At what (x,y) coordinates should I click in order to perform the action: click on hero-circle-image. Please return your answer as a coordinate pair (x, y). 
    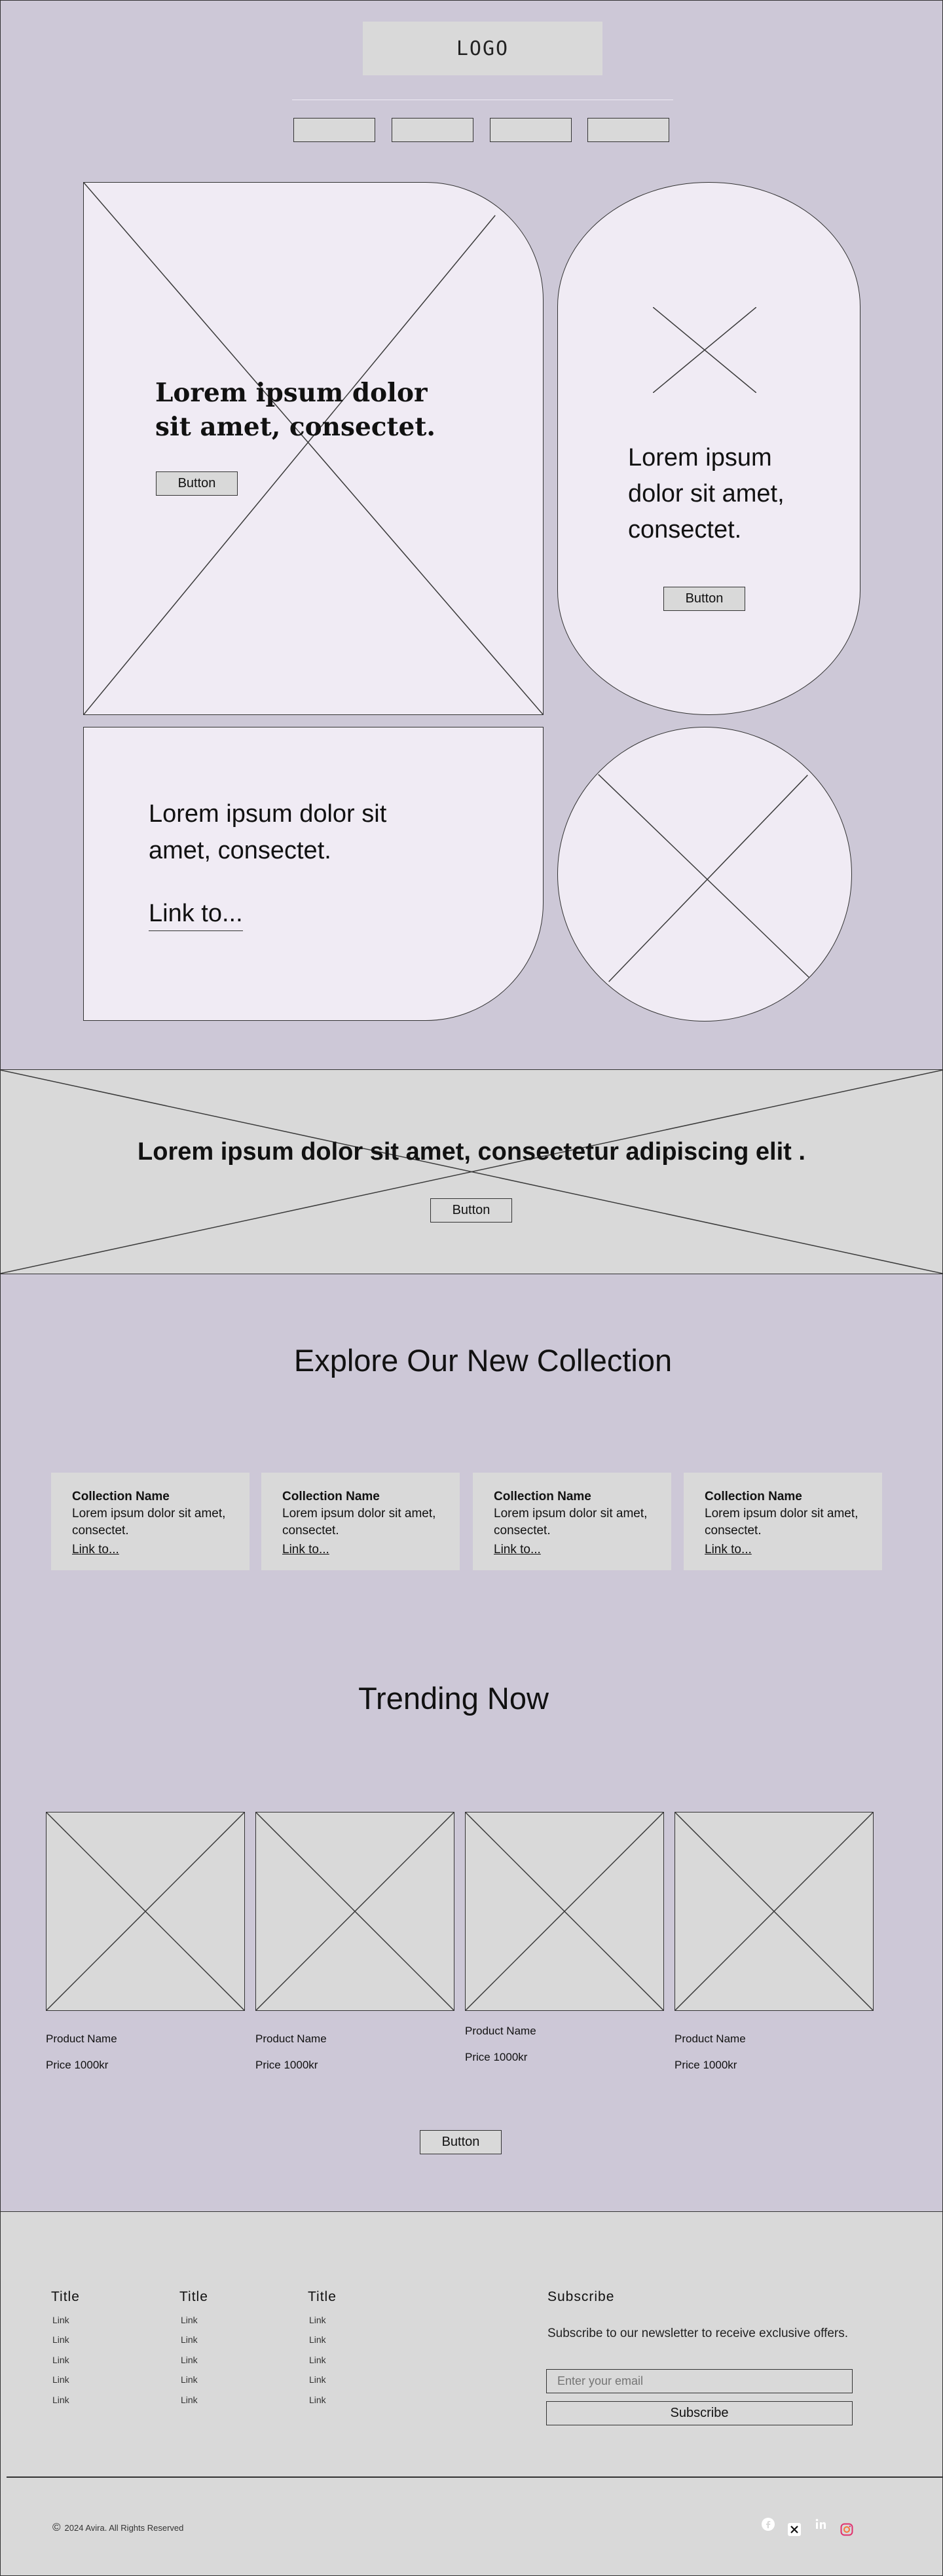
    Looking at the image, I should click on (704, 874).